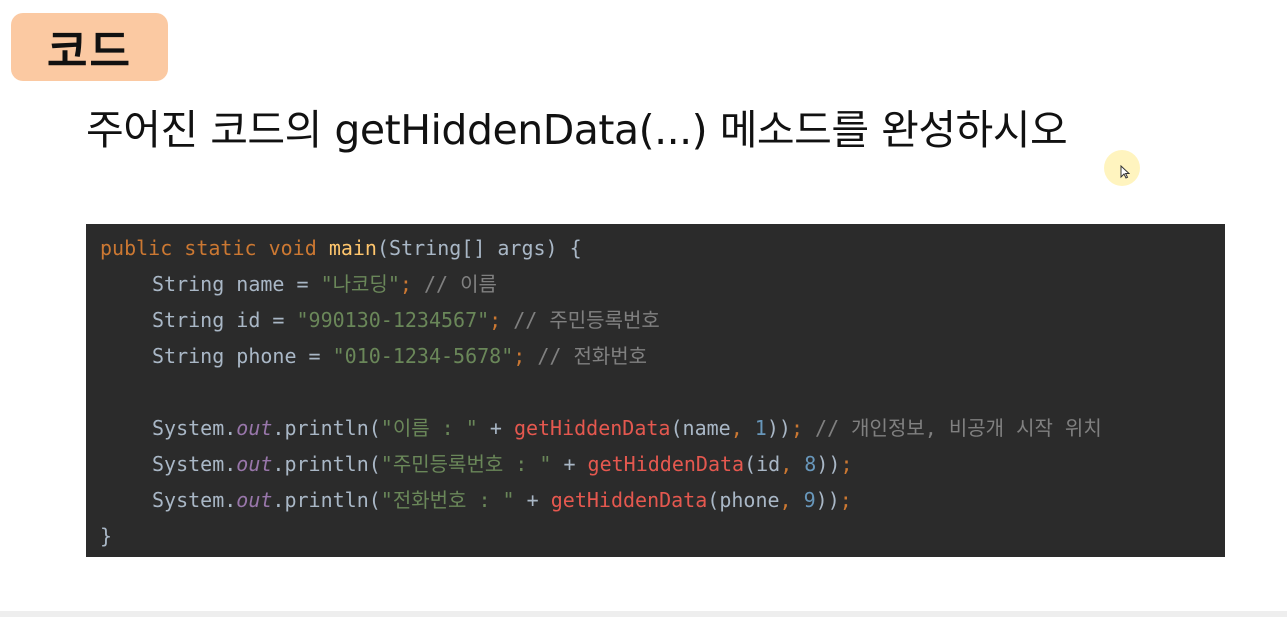 This screenshot has width=1287, height=617. Describe the element at coordinates (393, 320) in the screenshot. I see `id-string: "990130-1234567"` at that location.